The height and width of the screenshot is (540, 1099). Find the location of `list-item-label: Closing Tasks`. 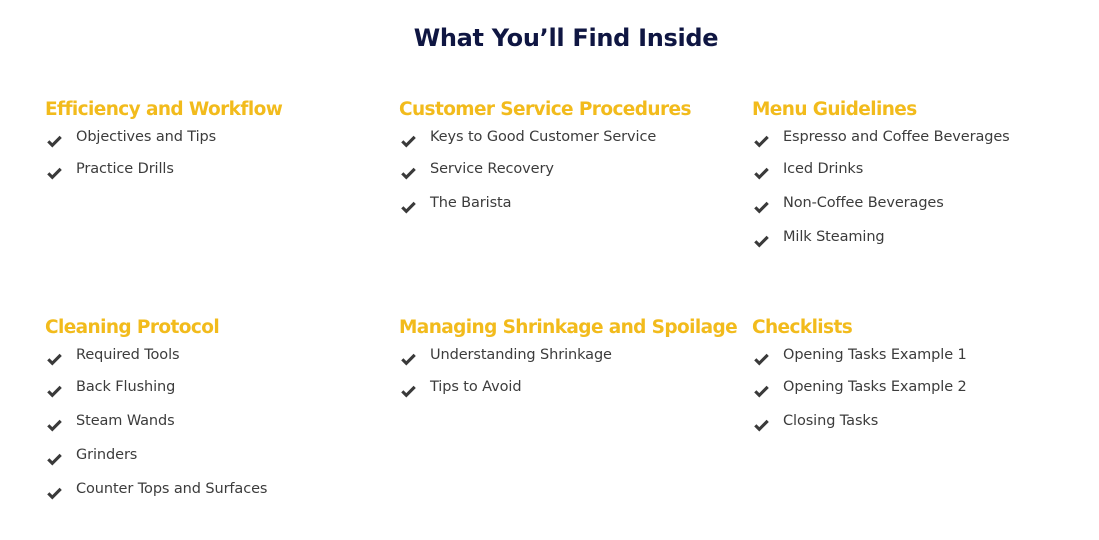

list-item-label: Closing Tasks is located at coordinates (831, 421).